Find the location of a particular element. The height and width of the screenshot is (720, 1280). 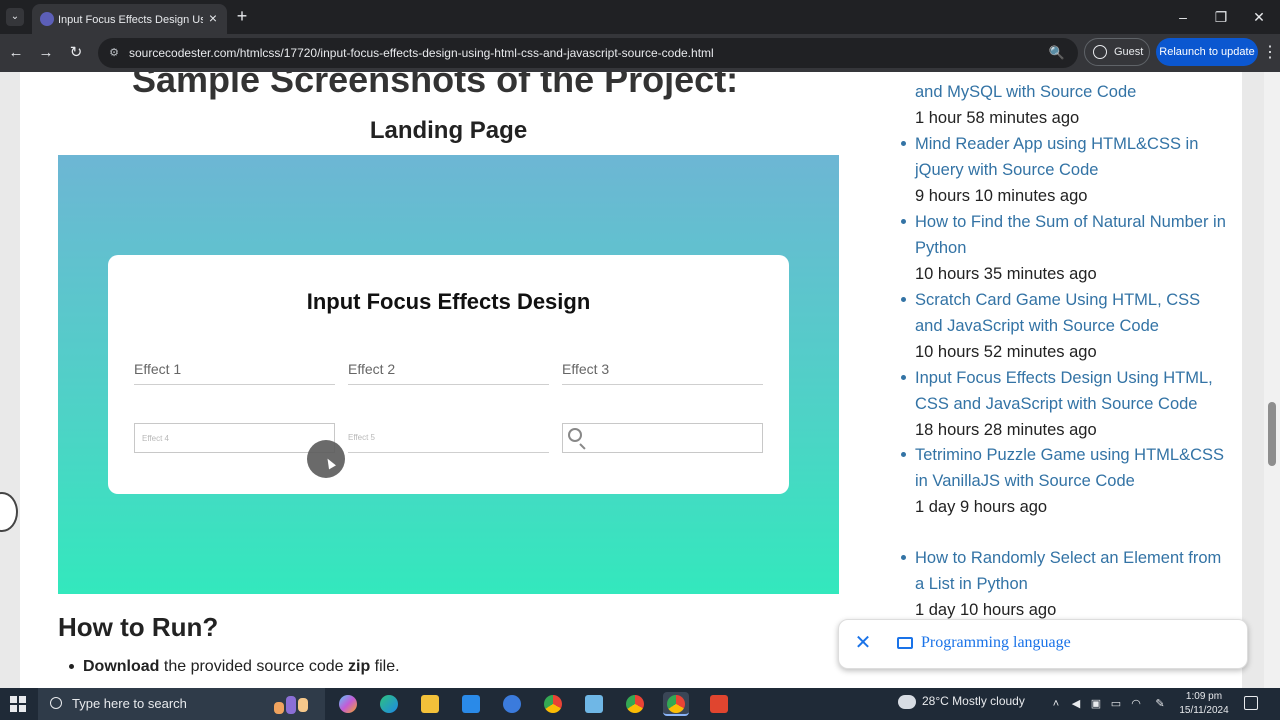

clock-date: 15/11/2024 is located at coordinates (1204, 710).